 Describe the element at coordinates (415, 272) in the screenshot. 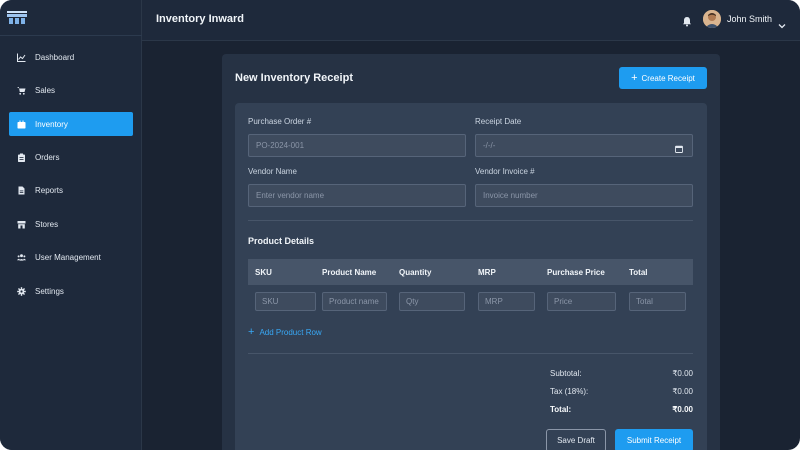

I see `column-header-quantity: Quantity` at that location.